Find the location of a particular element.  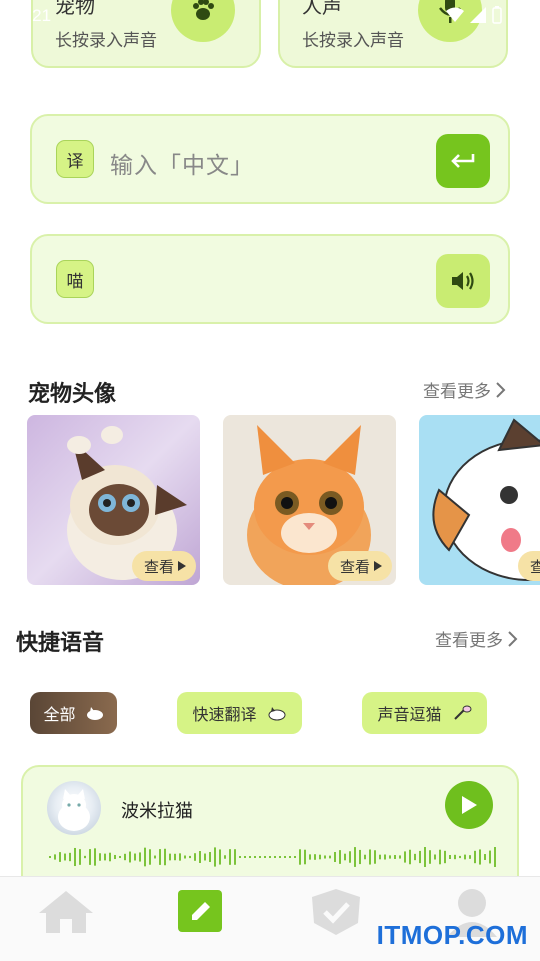

chip-all: 全部 is located at coordinates (73, 713).